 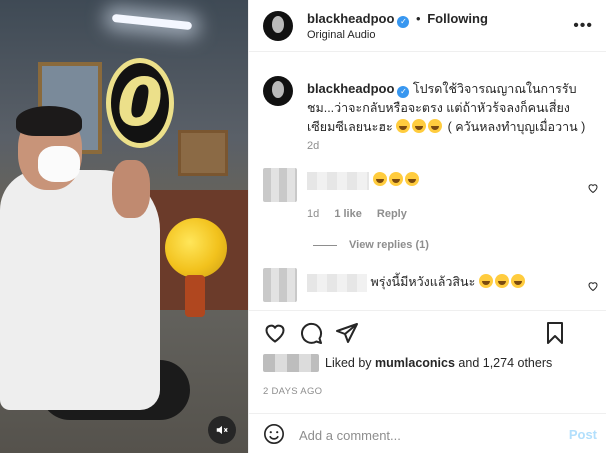 What do you see at coordinates (431, 198) in the screenshot?
I see `comment-item: 1d 1 like Reply` at bounding box center [431, 198].